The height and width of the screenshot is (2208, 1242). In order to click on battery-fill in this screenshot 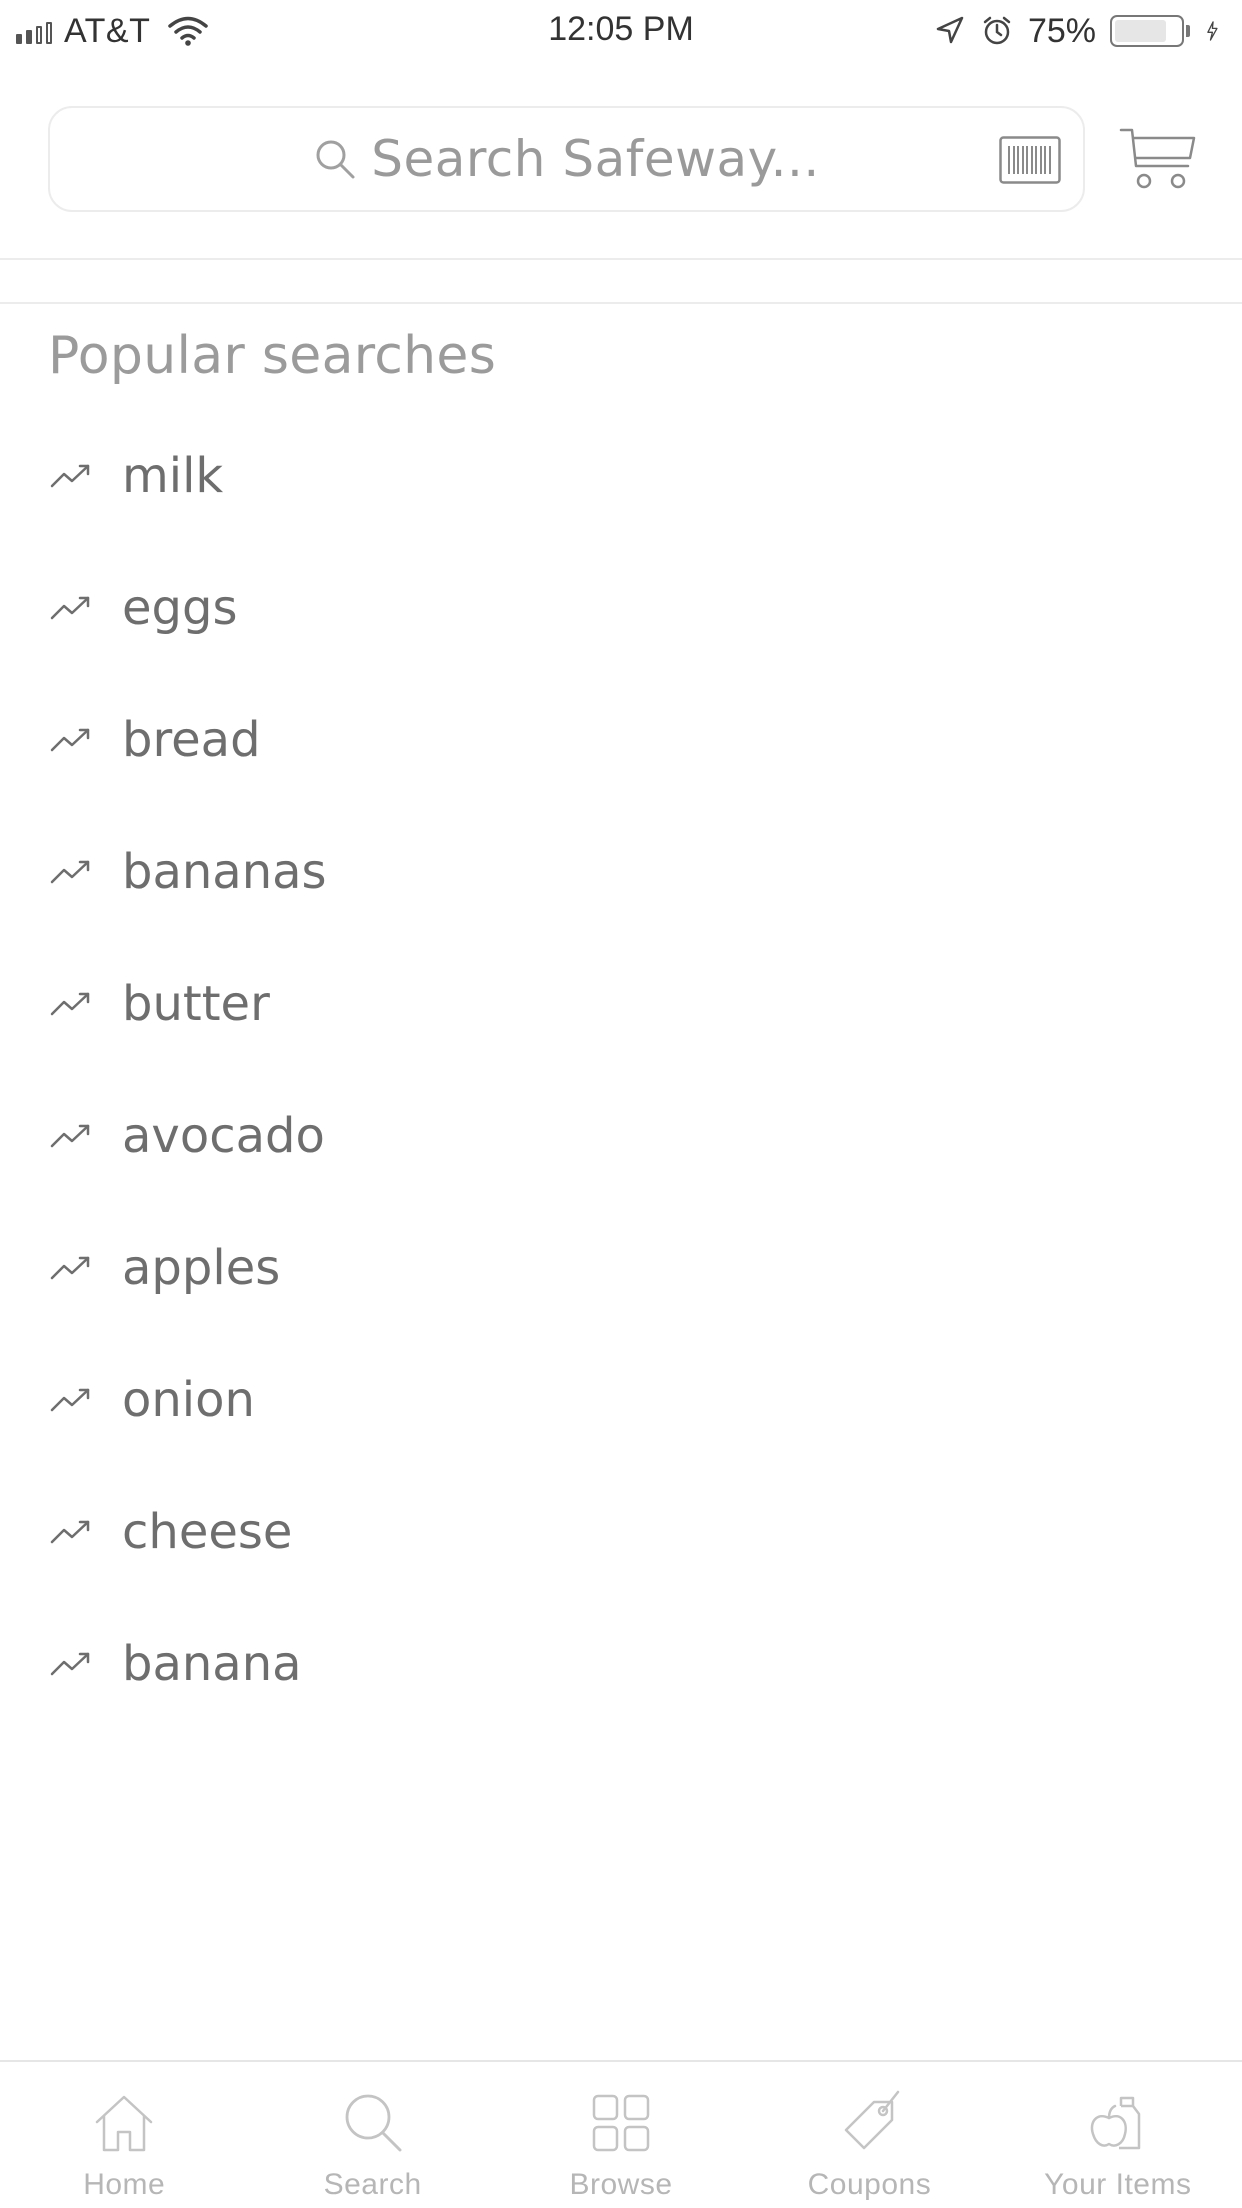, I will do `click(1140, 31)`.